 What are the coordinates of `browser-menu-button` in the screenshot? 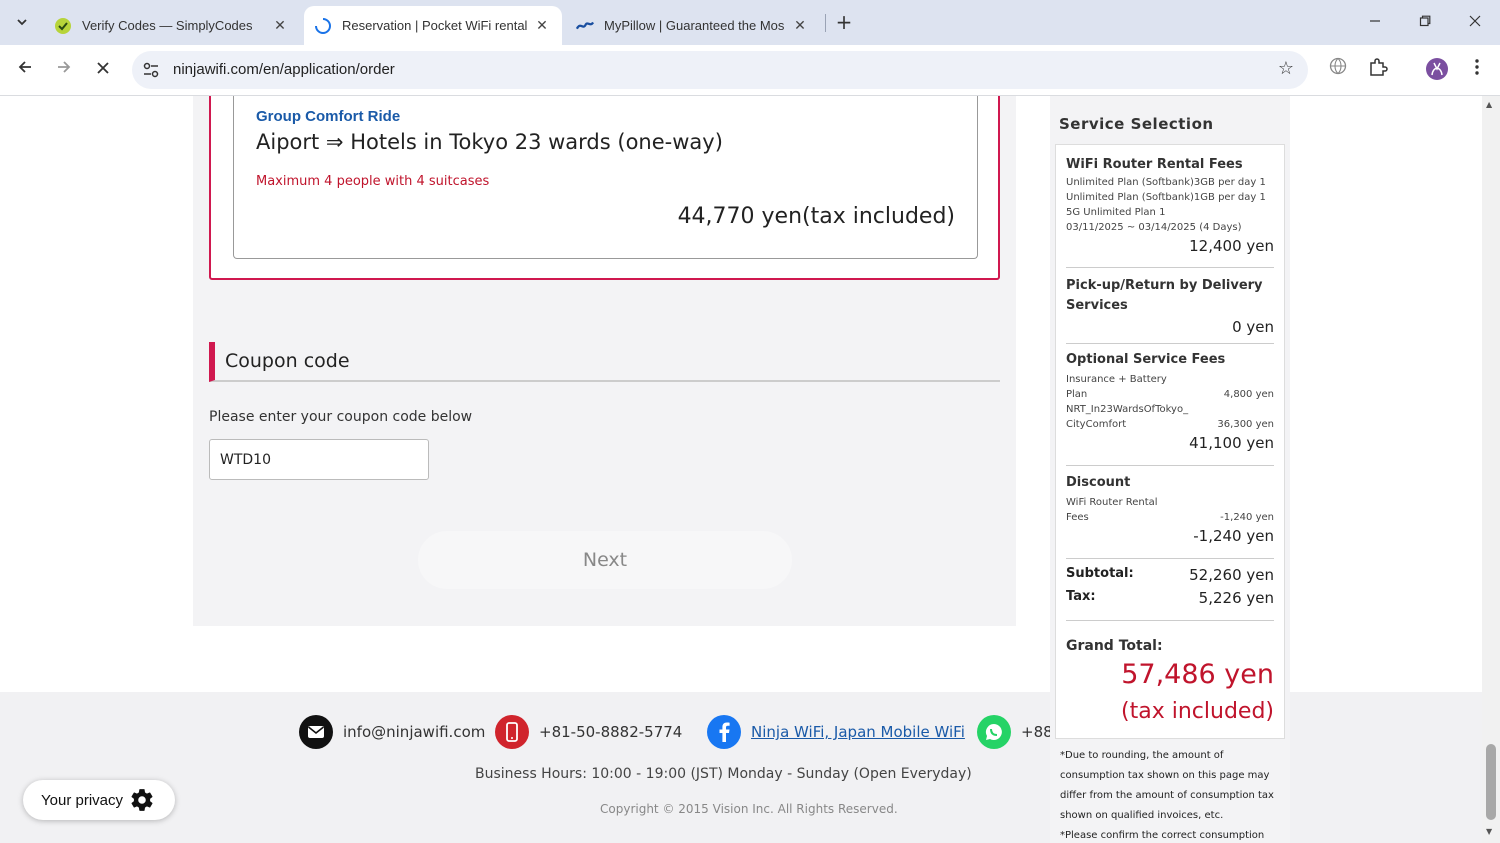 It's located at (1477, 70).